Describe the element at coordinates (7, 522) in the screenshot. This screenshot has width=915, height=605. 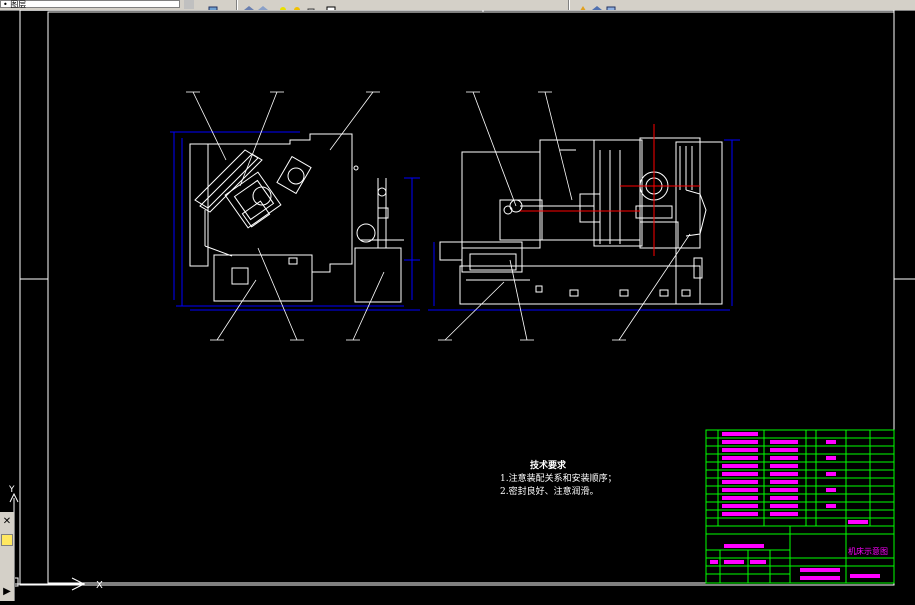
I see `close-icon: ✕` at that location.